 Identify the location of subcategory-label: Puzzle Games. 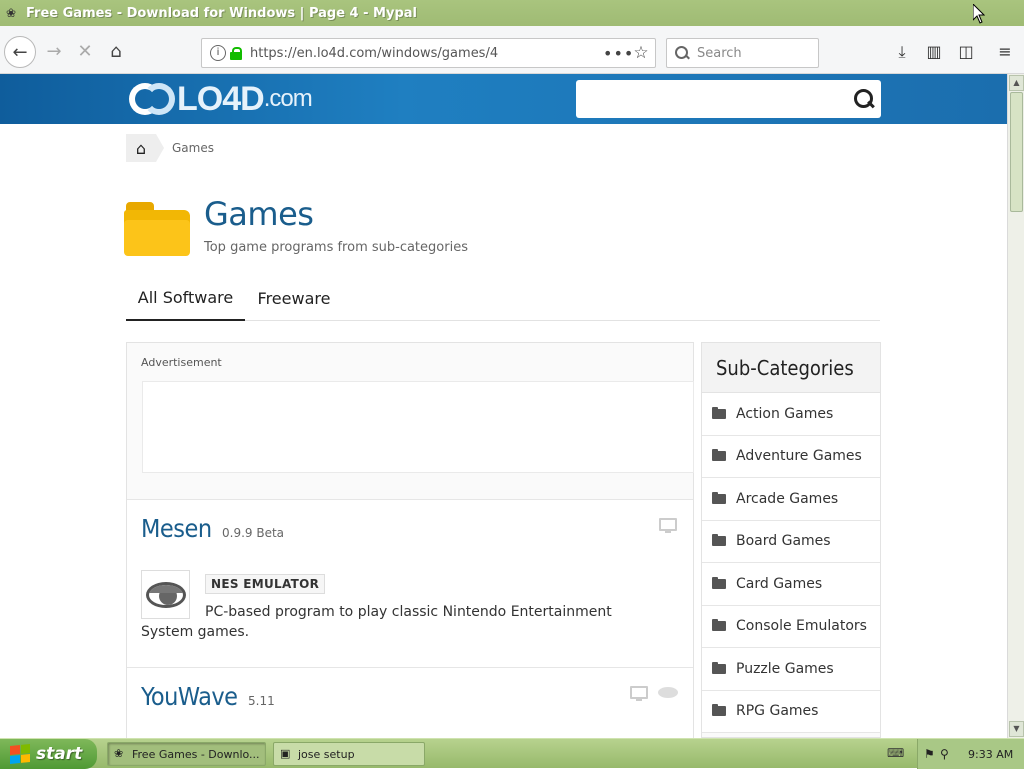
(785, 668).